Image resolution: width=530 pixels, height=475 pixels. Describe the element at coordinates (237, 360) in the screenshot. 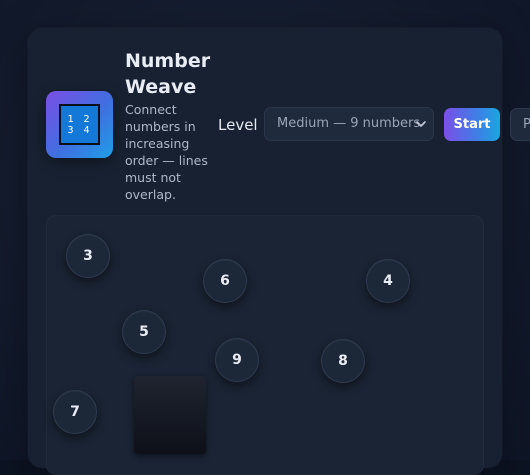

I see `number-node: 9` at that location.